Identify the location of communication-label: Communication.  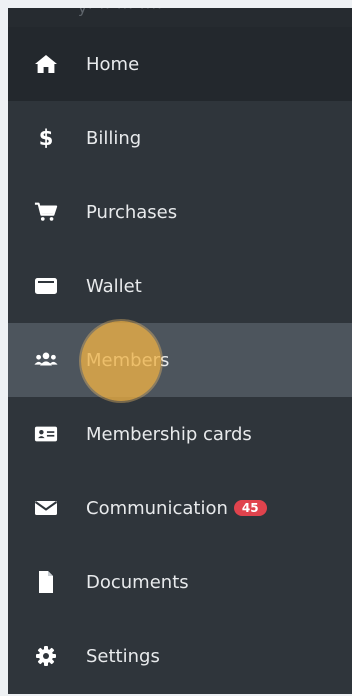
(157, 508).